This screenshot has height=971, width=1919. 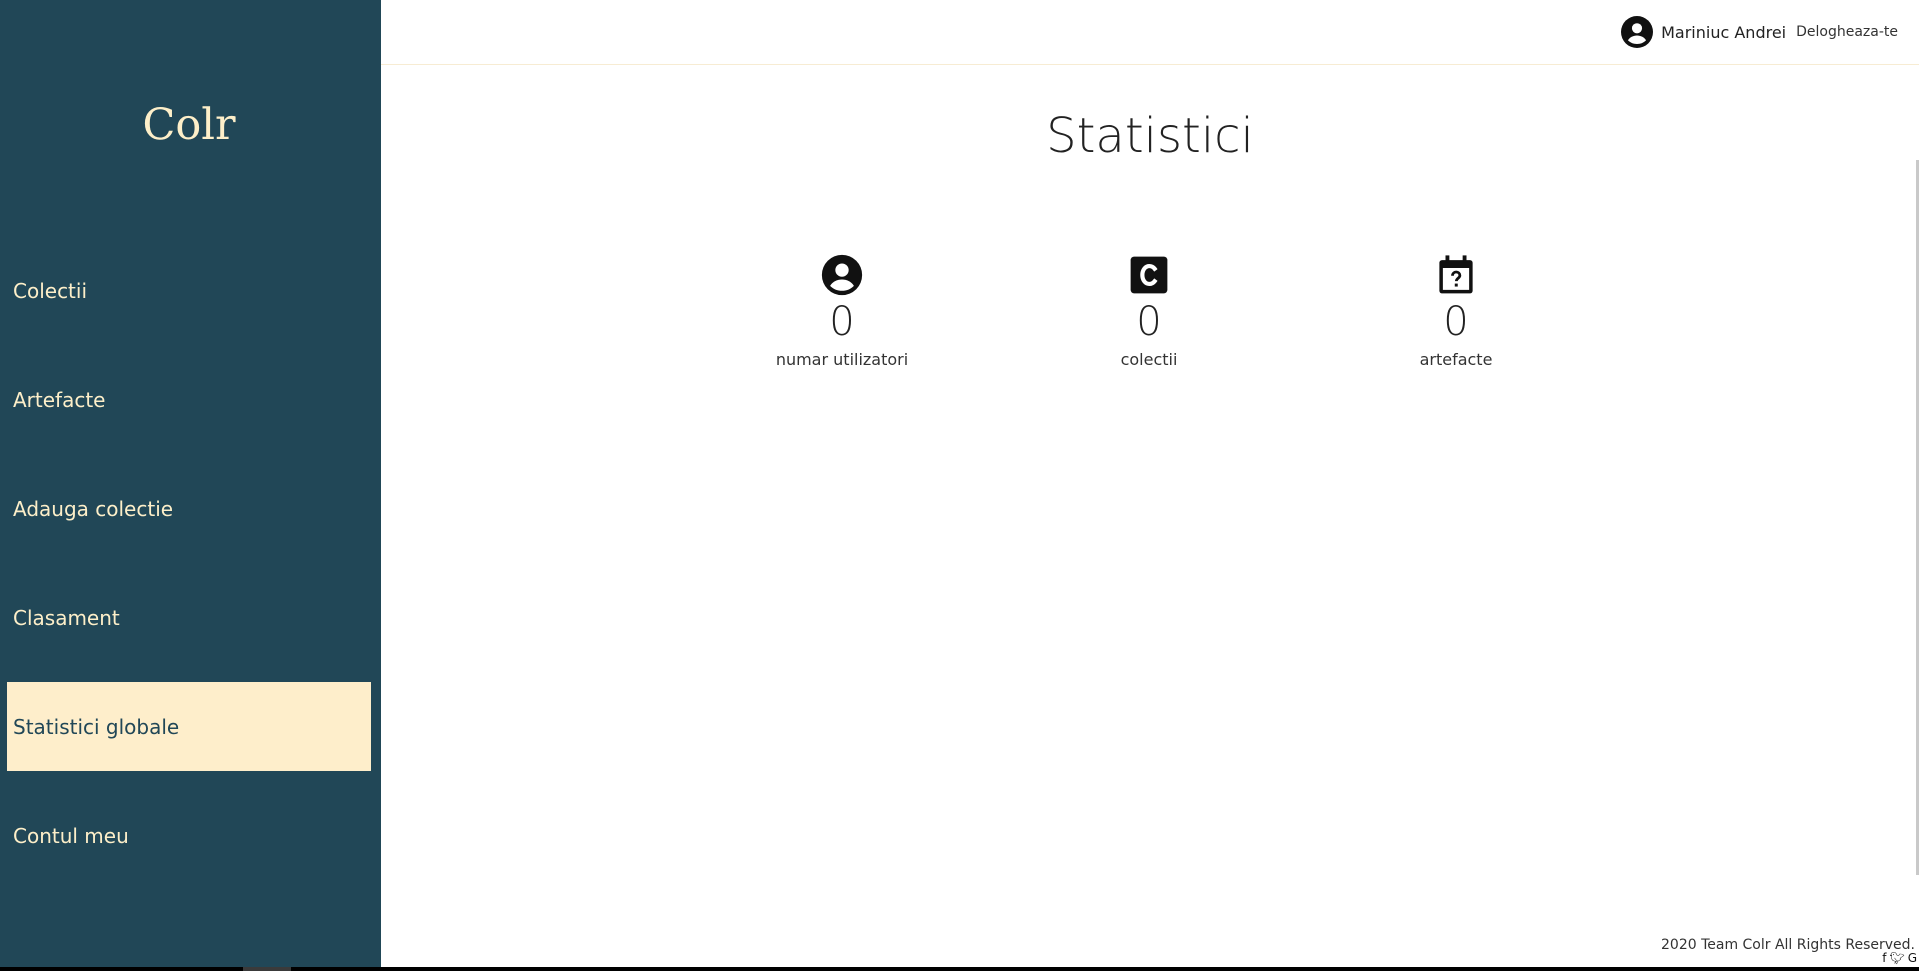 What do you see at coordinates (96, 726) in the screenshot?
I see `sidebar-item-label: Statistici globale` at bounding box center [96, 726].